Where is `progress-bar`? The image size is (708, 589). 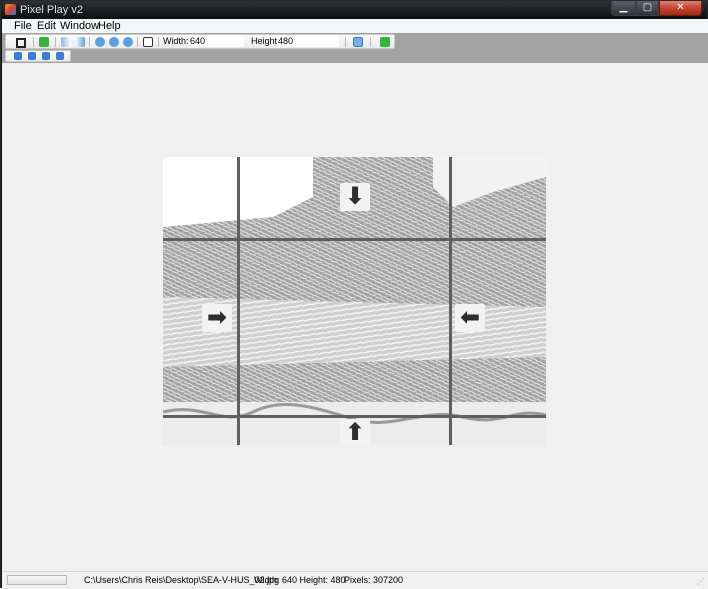
progress-bar is located at coordinates (37, 580).